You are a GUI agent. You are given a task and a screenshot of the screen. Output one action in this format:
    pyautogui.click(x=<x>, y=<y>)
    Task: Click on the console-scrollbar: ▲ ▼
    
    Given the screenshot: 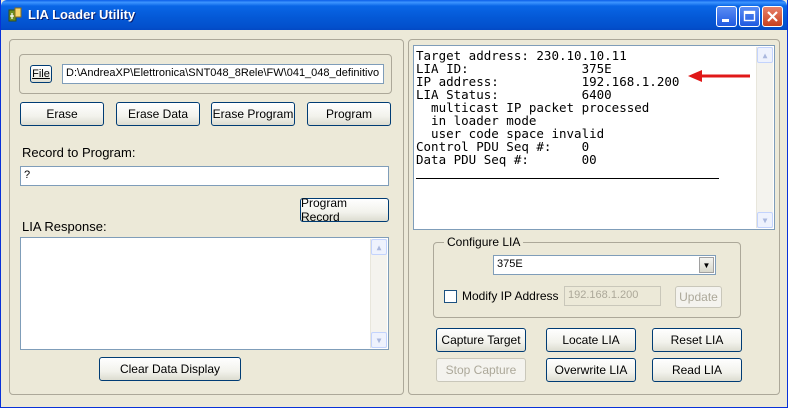 What is the action you would take?
    pyautogui.click(x=764, y=137)
    